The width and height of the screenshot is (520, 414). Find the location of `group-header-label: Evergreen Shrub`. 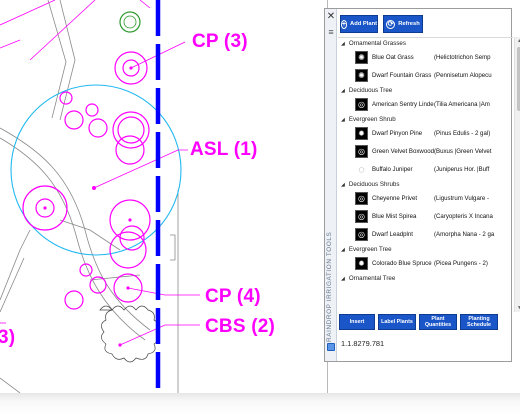

group-header-label: Evergreen Shrub is located at coordinates (372, 119).